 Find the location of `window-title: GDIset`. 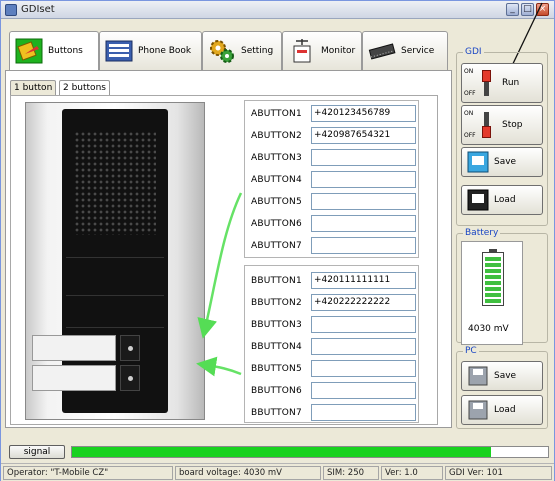

window-title: GDIset is located at coordinates (38, 9).